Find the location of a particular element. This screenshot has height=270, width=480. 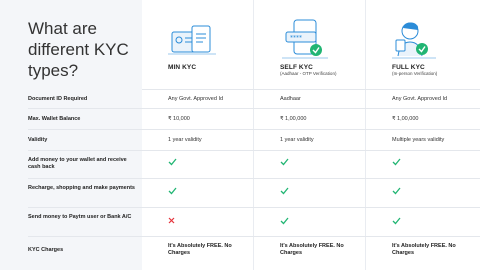

column-subtitle-full-kyc: (In-person Verification) is located at coordinates (415, 73).